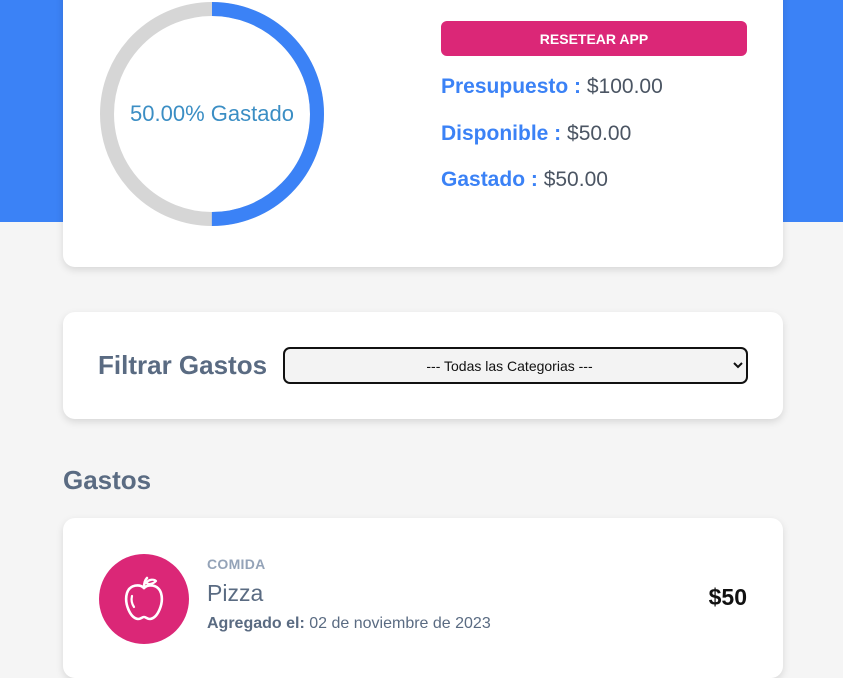 This screenshot has height=678, width=843. What do you see at coordinates (501, 133) in the screenshot?
I see `stat-disponible-label: Disponible :` at bounding box center [501, 133].